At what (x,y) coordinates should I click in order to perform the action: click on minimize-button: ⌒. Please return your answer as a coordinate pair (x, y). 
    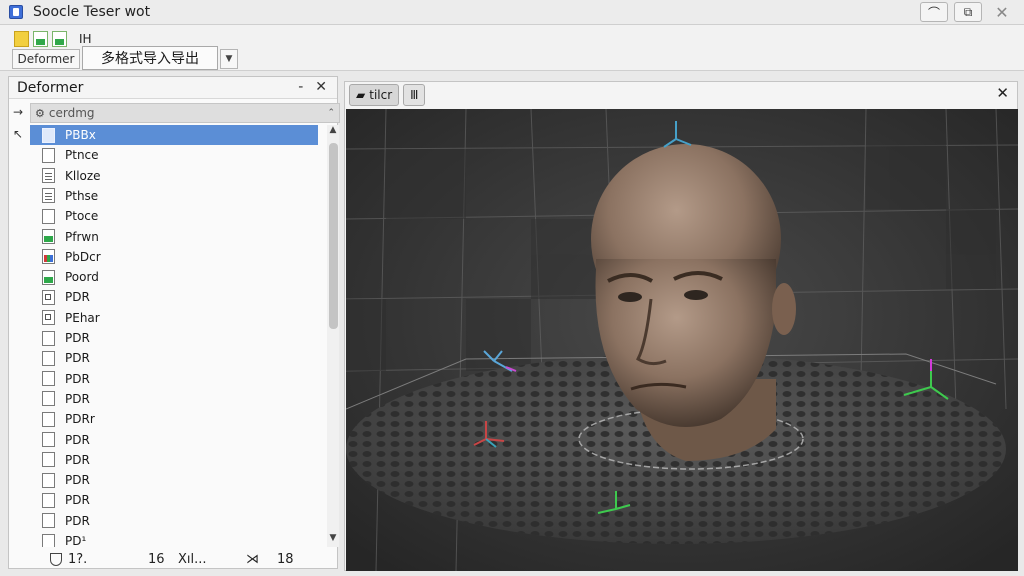
    Looking at the image, I should click on (934, 12).